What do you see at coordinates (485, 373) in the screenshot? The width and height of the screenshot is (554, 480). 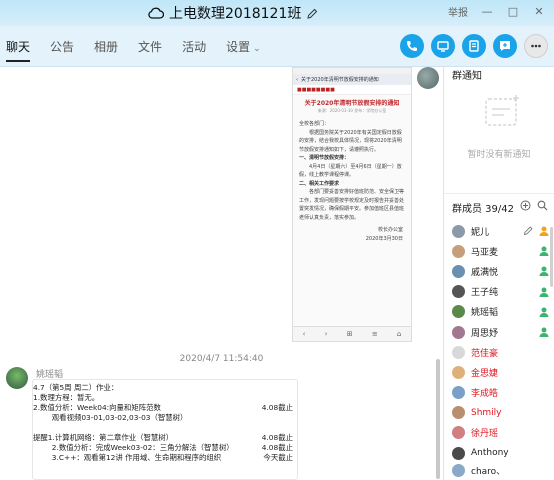 I see `member-name: 金思婕` at bounding box center [485, 373].